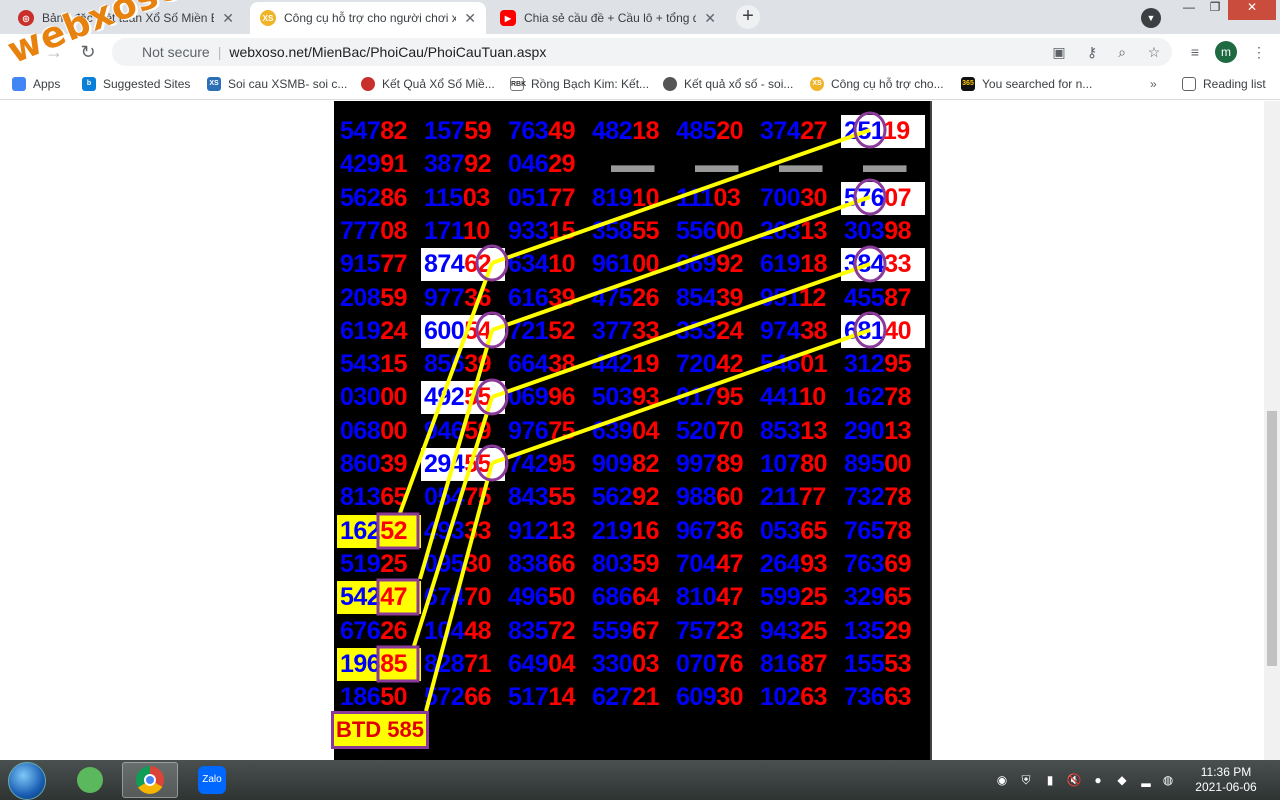 The height and width of the screenshot is (800, 1280). Describe the element at coordinates (458, 563) in the screenshot. I see `grid-cell: 09530` at that location.